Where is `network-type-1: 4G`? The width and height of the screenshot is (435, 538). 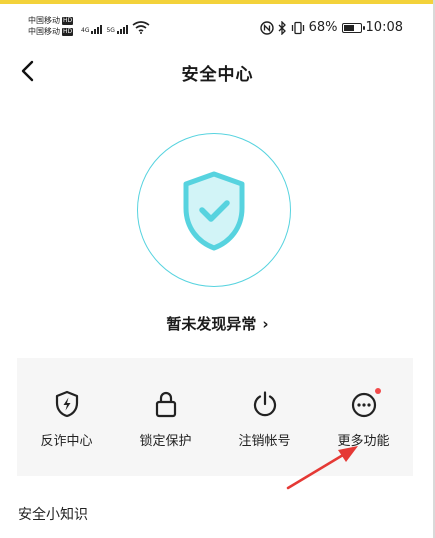 network-type-1: 4G is located at coordinates (85, 30).